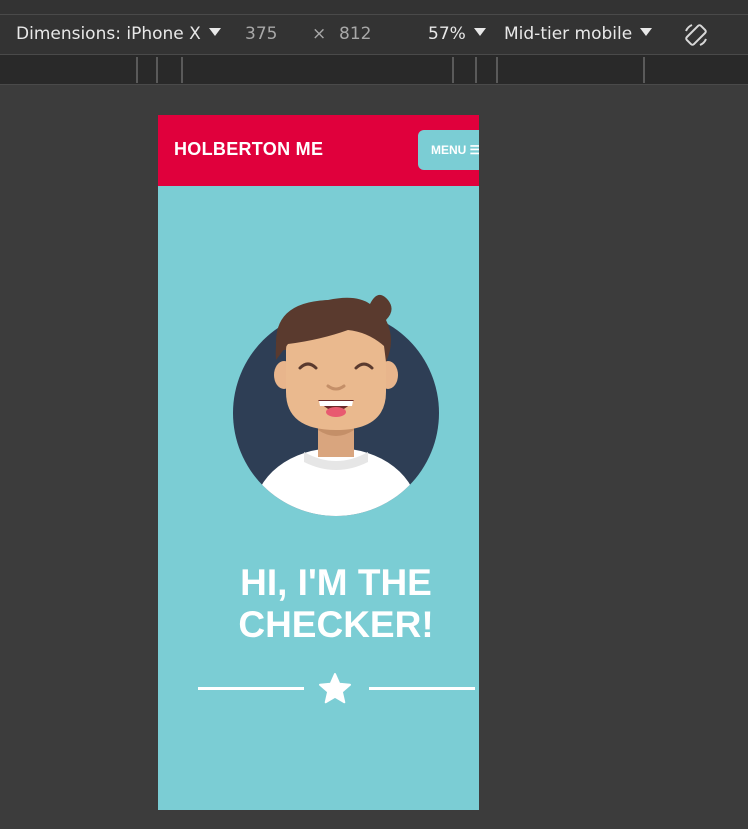 This screenshot has height=829, width=748. I want to click on avatar, so click(336, 405).